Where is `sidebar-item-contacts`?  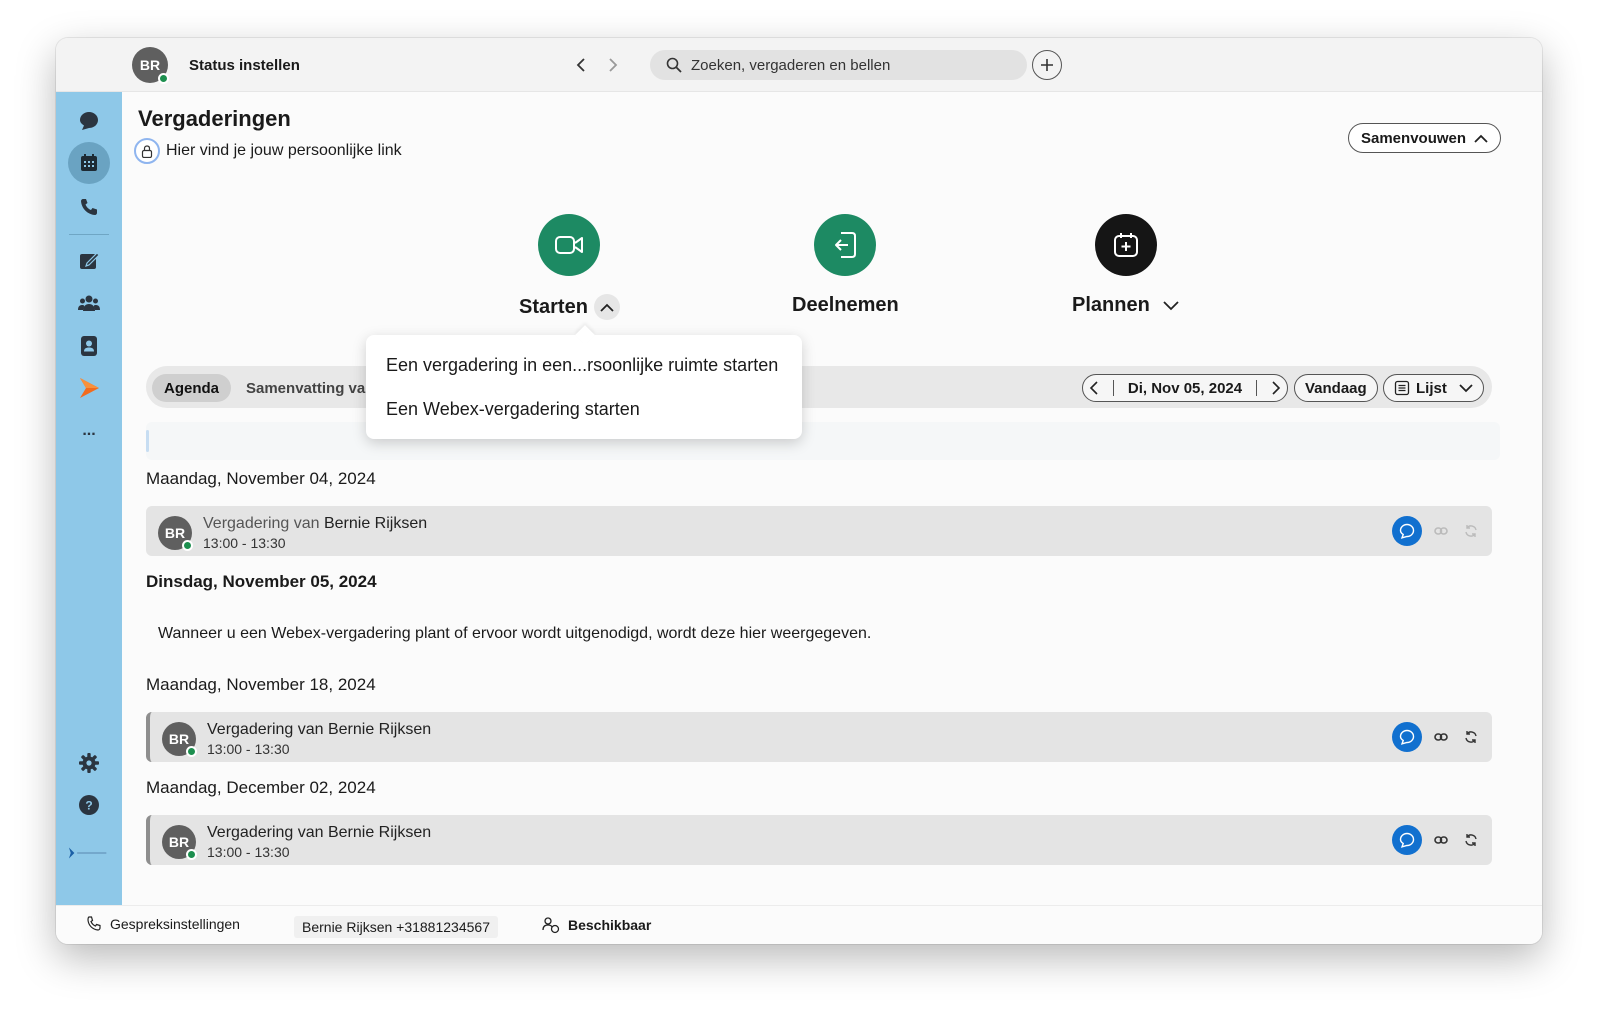 sidebar-item-contacts is located at coordinates (89, 346).